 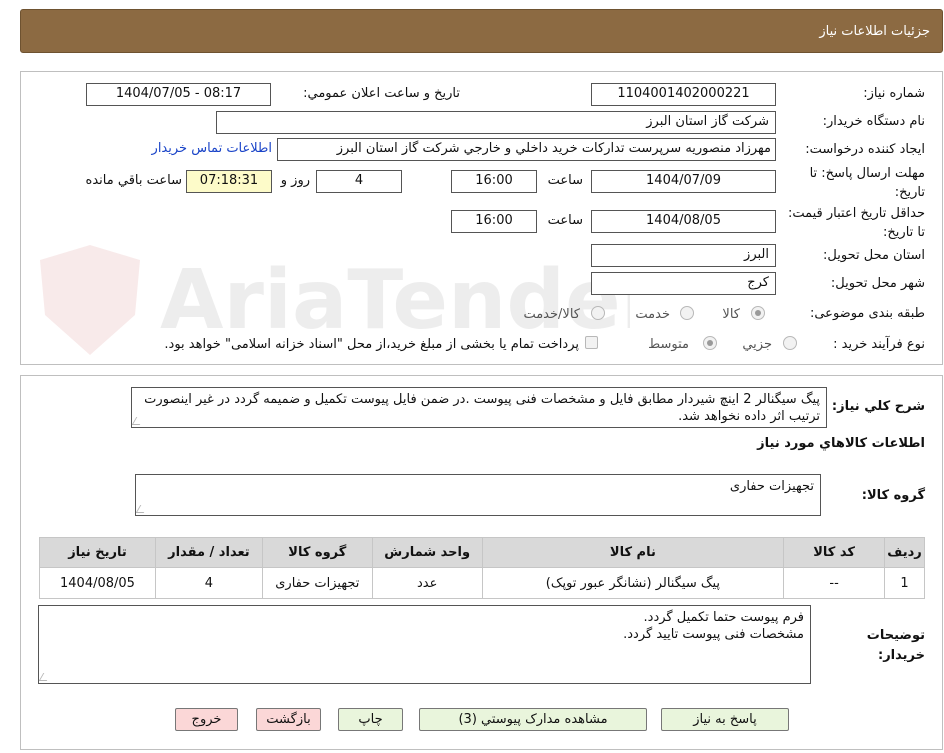 What do you see at coordinates (867, 183) in the screenshot?
I see `send-deadline-label: مهلت ارسال پاسخ: تا تاریخ:` at bounding box center [867, 183].